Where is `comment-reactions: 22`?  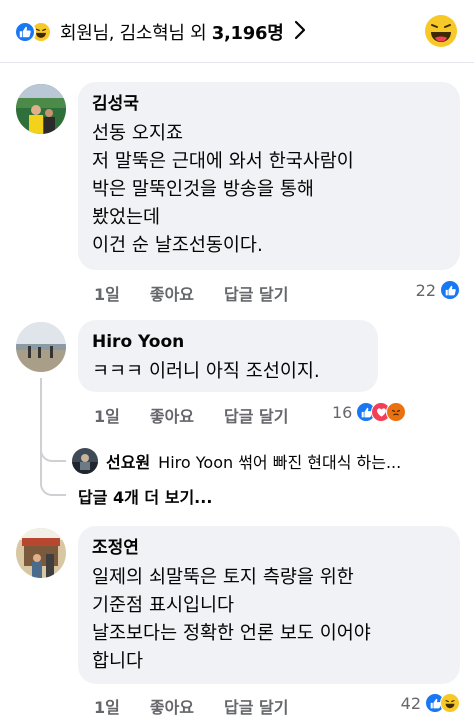 comment-reactions: 22 is located at coordinates (438, 290).